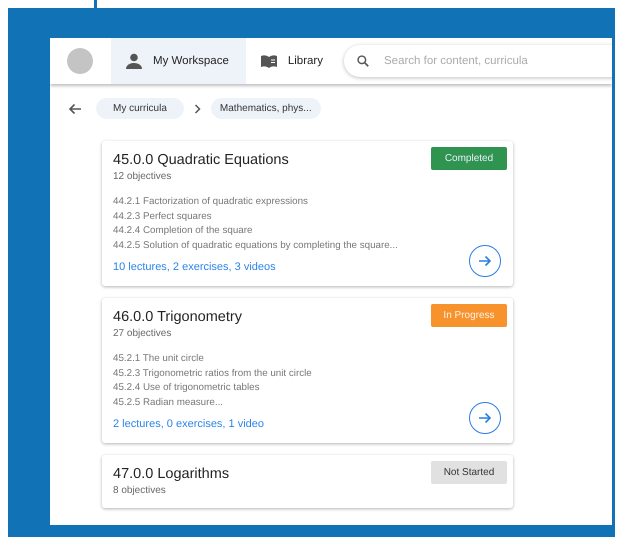 The image size is (627, 543). Describe the element at coordinates (142, 176) in the screenshot. I see `objective-count: 12 objectives` at that location.